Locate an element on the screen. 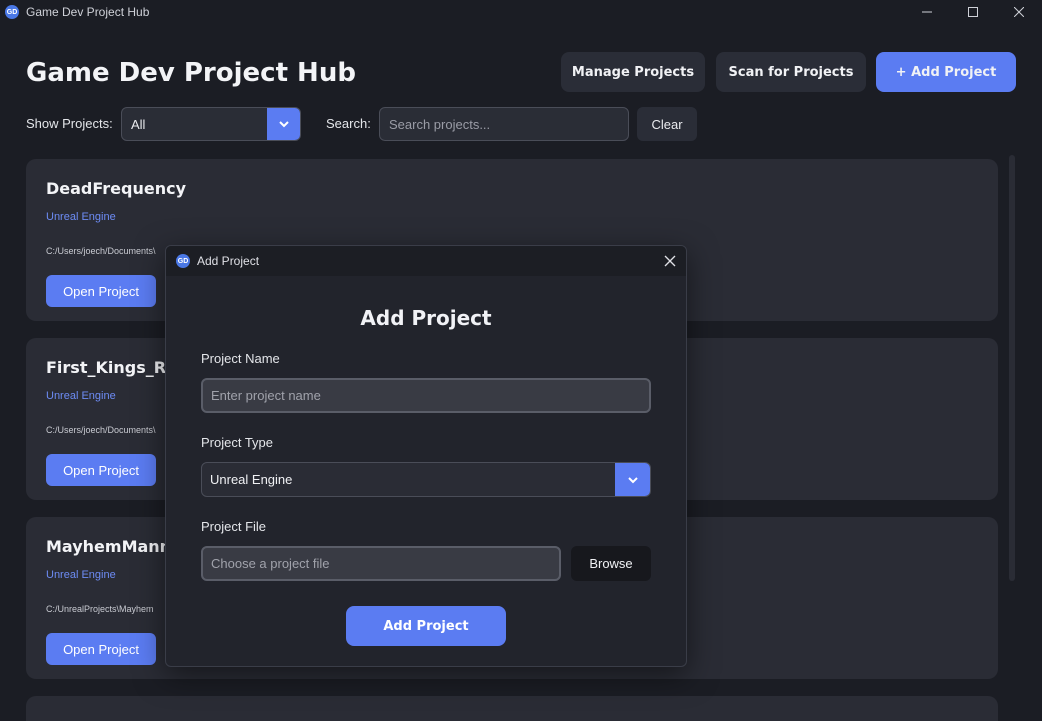  project-path: C:/UnrealProjects\Mayhem is located at coordinates (100, 609).